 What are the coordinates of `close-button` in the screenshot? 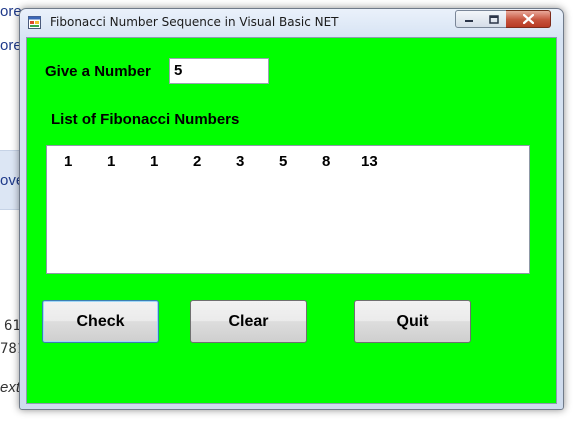 It's located at (528, 19).